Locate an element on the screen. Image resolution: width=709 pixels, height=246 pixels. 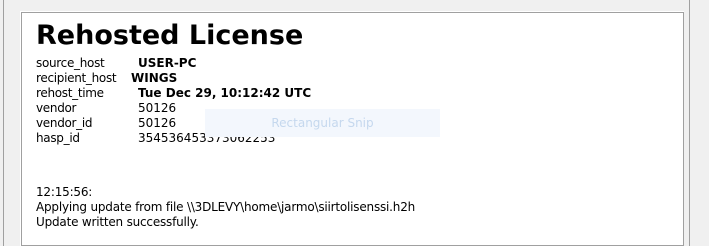
field-key: rehost_time is located at coordinates (70, 93).